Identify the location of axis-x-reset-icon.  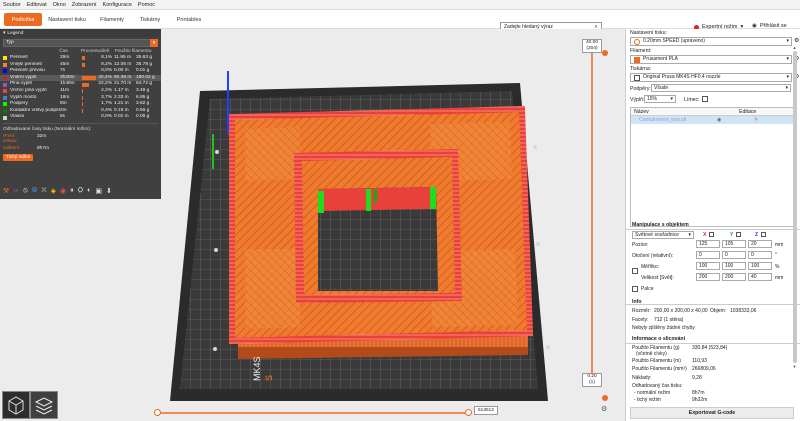
(711, 234).